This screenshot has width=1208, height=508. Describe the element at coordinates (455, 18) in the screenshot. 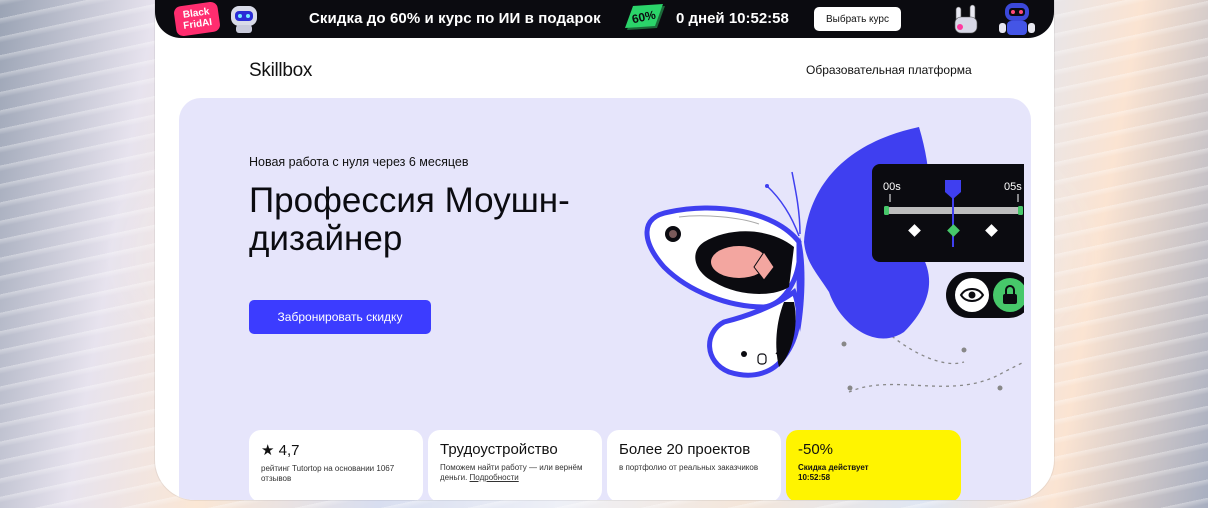

I see `promo-text: Скидка до 60% и курс по ИИ в подарок` at that location.